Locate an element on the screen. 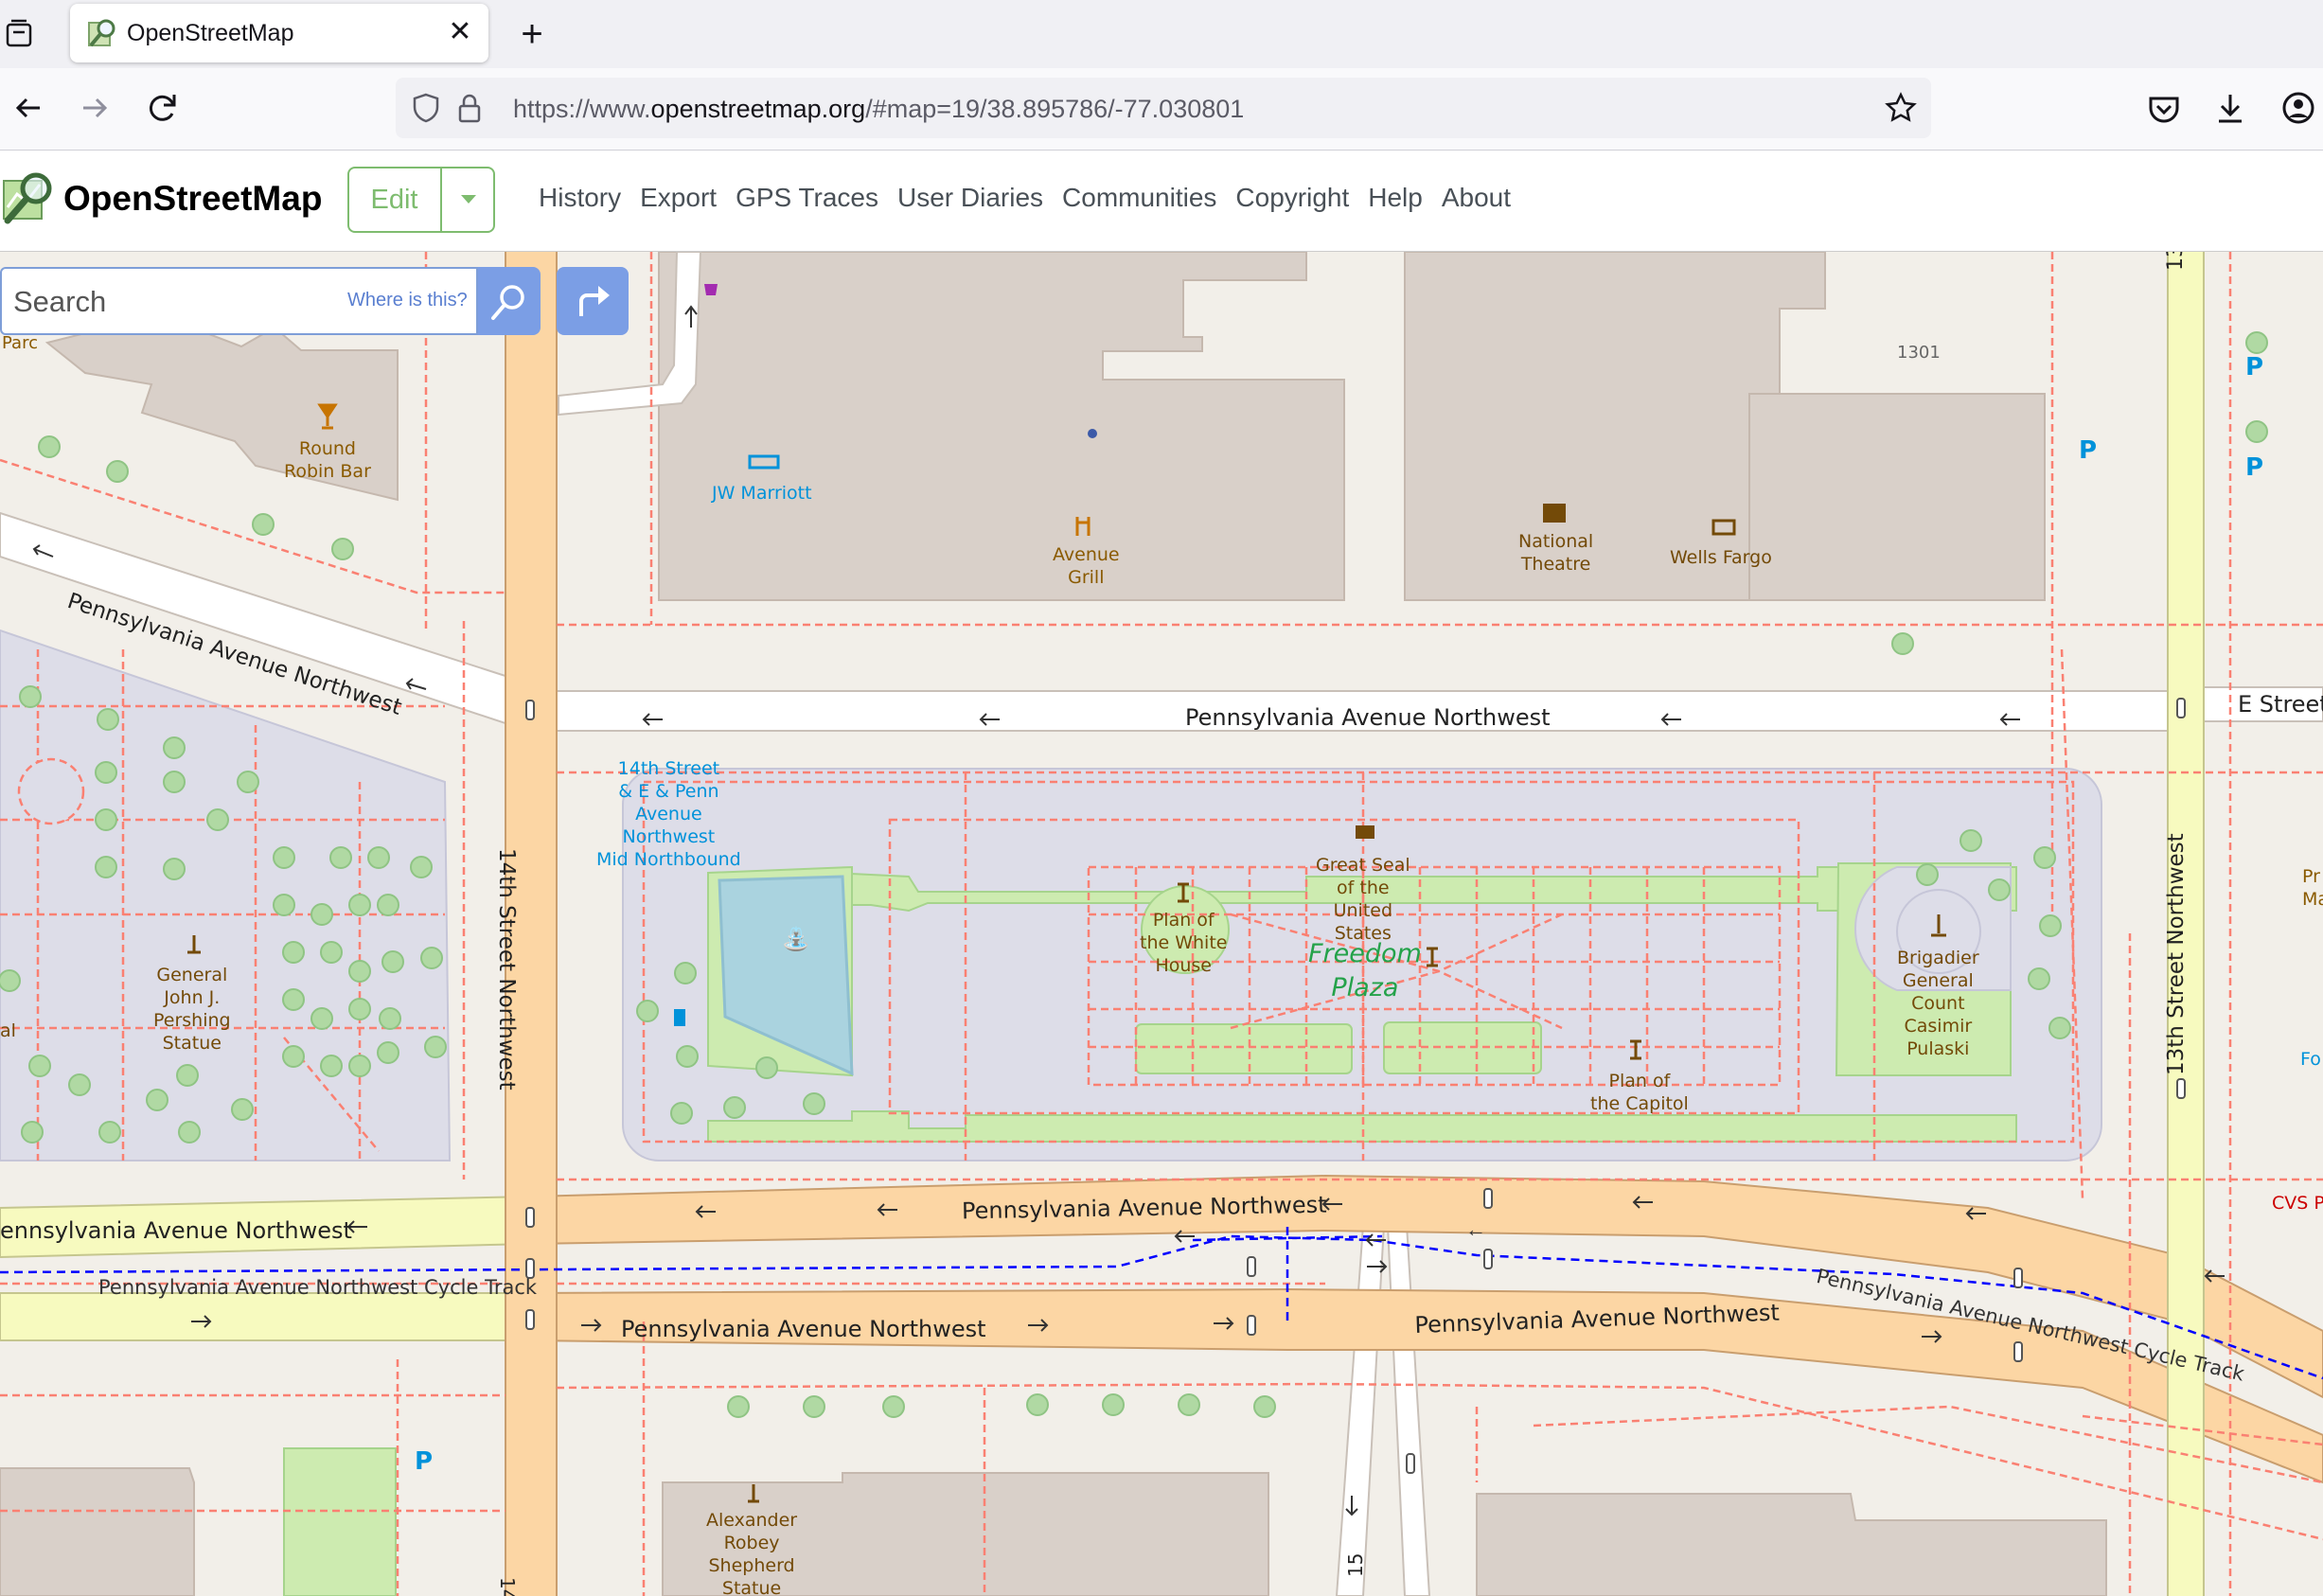  poi-label-freedom-plaza: Freedom Plaza is located at coordinates (1365, 970).